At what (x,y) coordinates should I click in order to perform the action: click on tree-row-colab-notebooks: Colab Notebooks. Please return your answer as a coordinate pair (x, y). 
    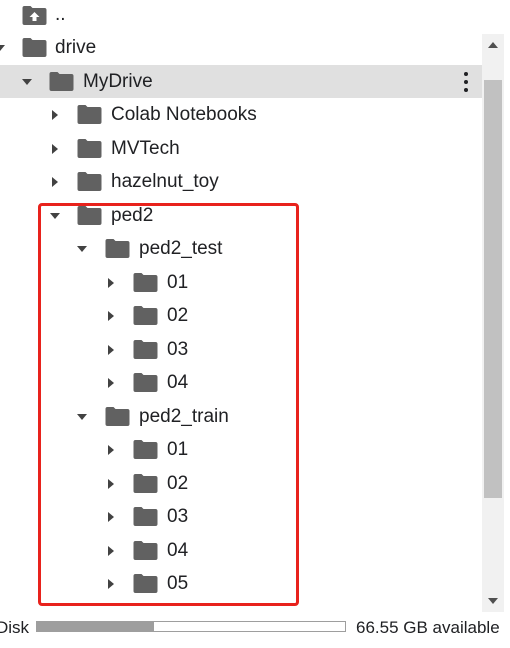
    Looking at the image, I should click on (241, 114).